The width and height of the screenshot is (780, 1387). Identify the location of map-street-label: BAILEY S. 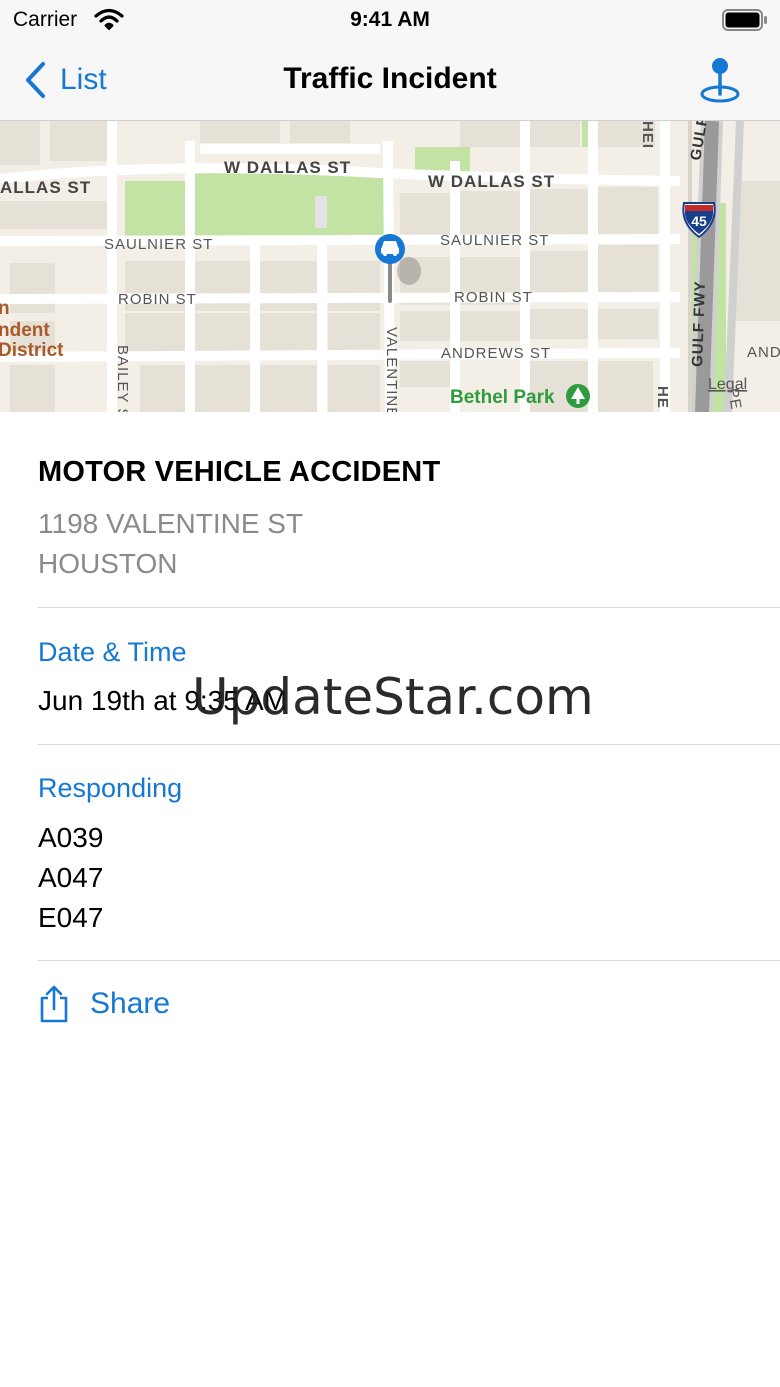
(122, 378).